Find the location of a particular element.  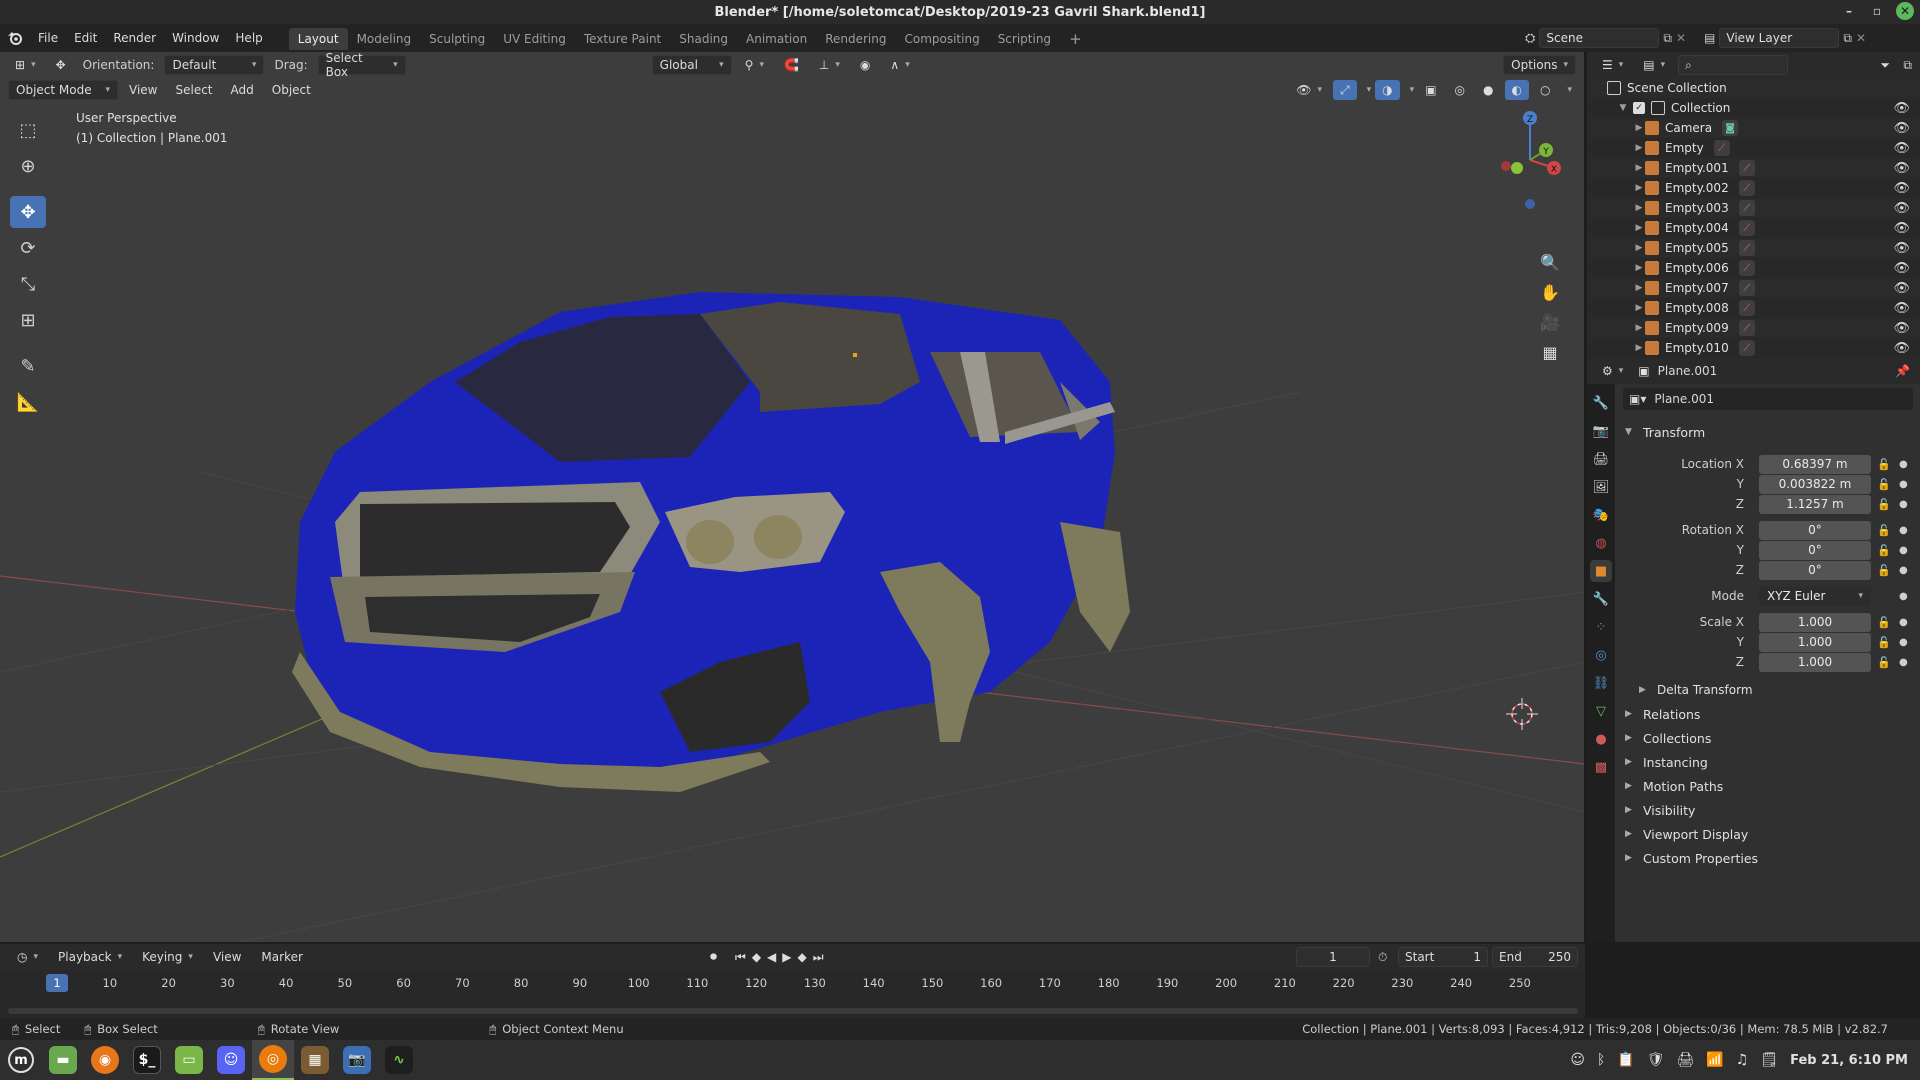

render-tab-icon: 📷 is located at coordinates (1601, 431).